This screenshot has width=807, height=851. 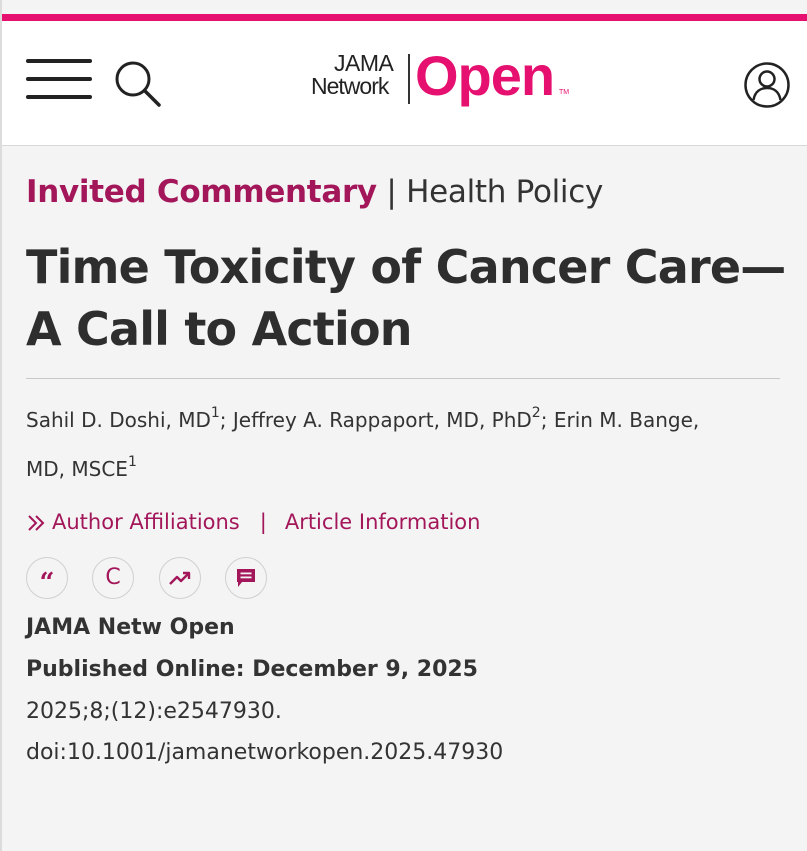 What do you see at coordinates (118, 420) in the screenshot?
I see `author-name: Sahil D. Doshi, MD` at bounding box center [118, 420].